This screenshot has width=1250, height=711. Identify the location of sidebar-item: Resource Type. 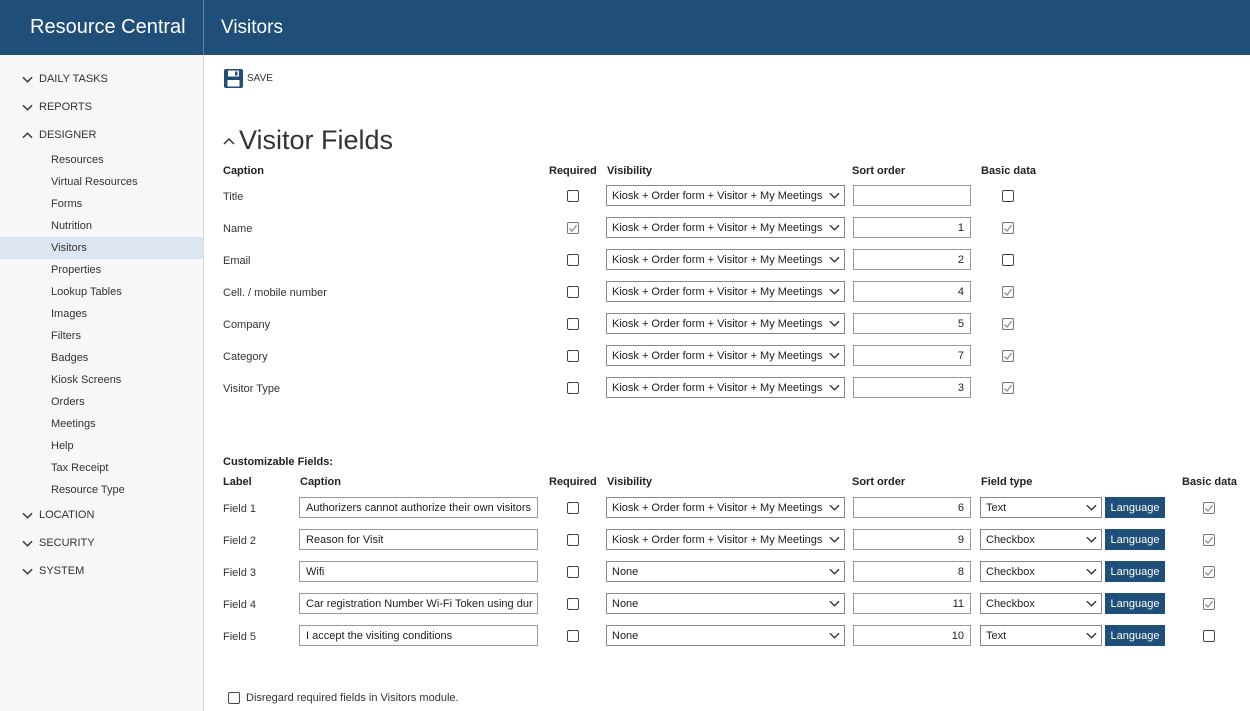
(101, 490).